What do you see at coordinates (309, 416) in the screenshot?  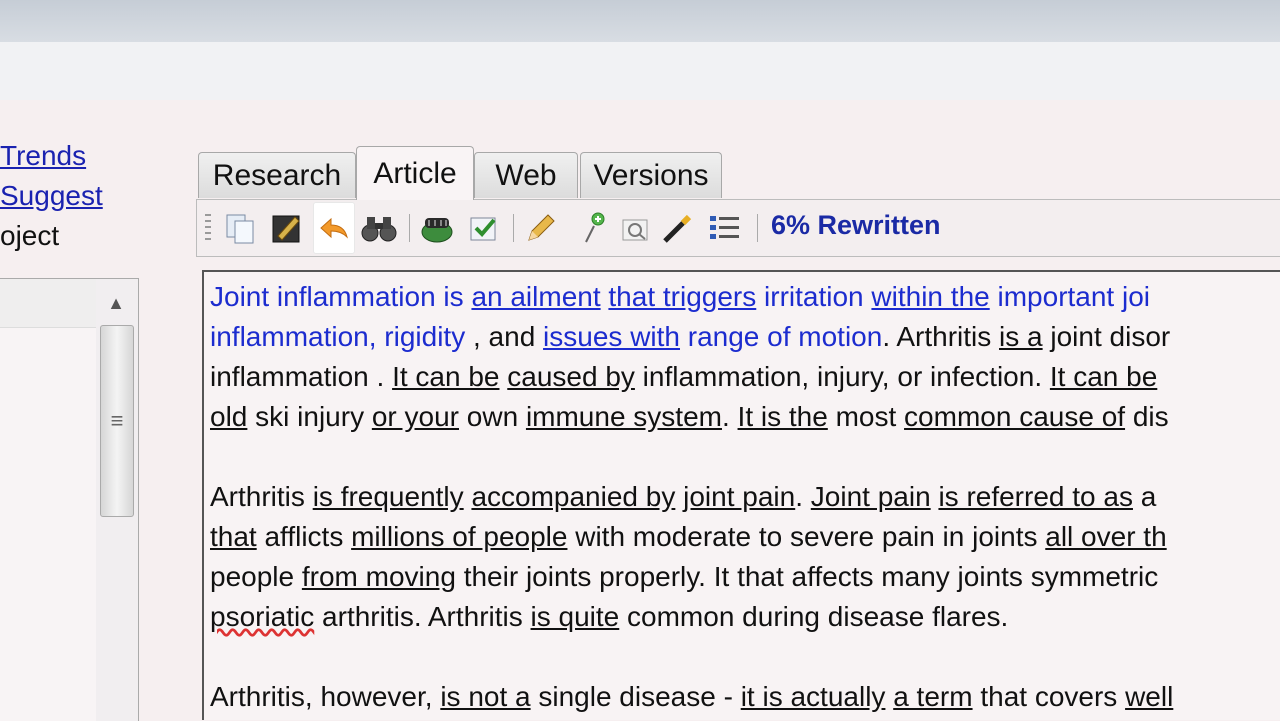 I see `article-text-segment: ski injury` at bounding box center [309, 416].